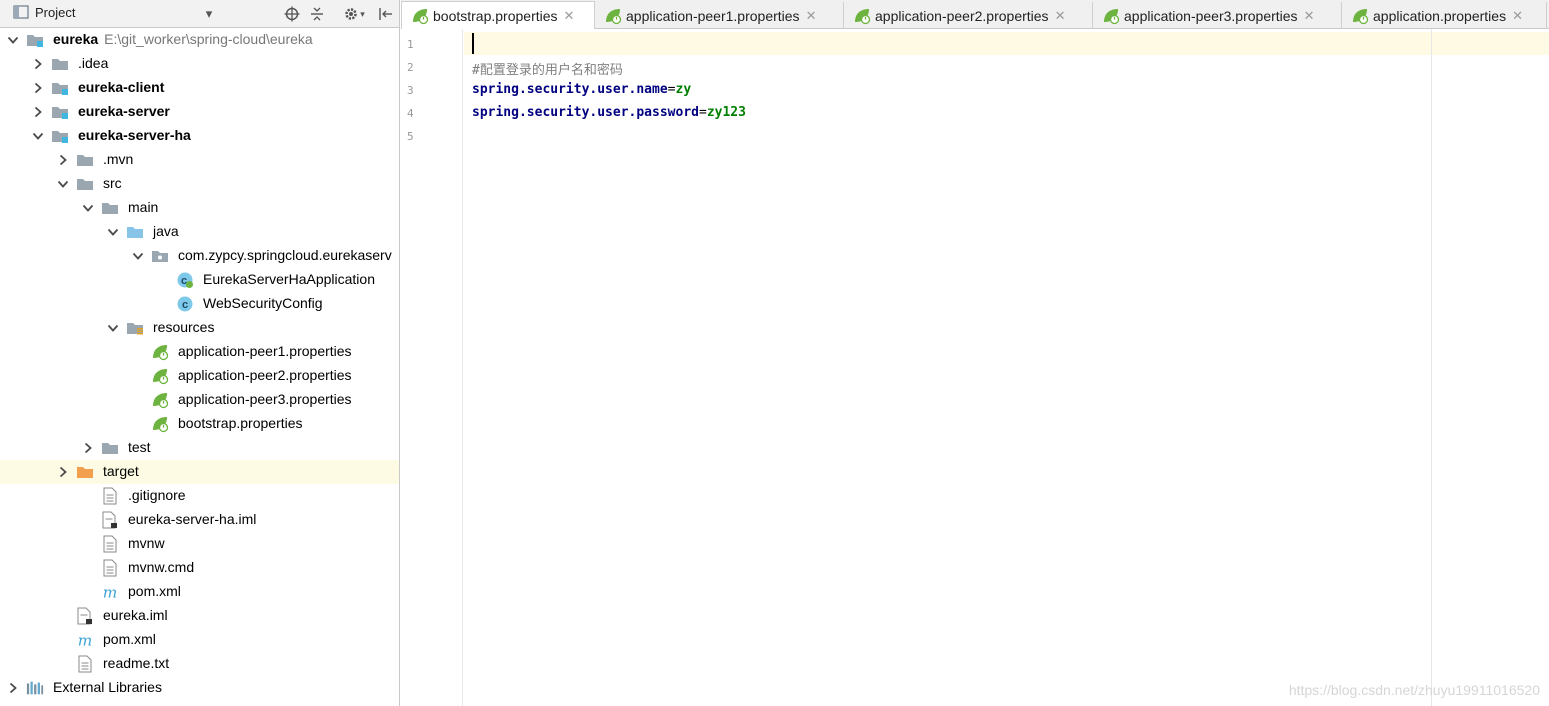 This screenshot has width=1549, height=706. I want to click on tree-item-label: com.zypcy.springcloud.eurekaserv, so click(285, 255).